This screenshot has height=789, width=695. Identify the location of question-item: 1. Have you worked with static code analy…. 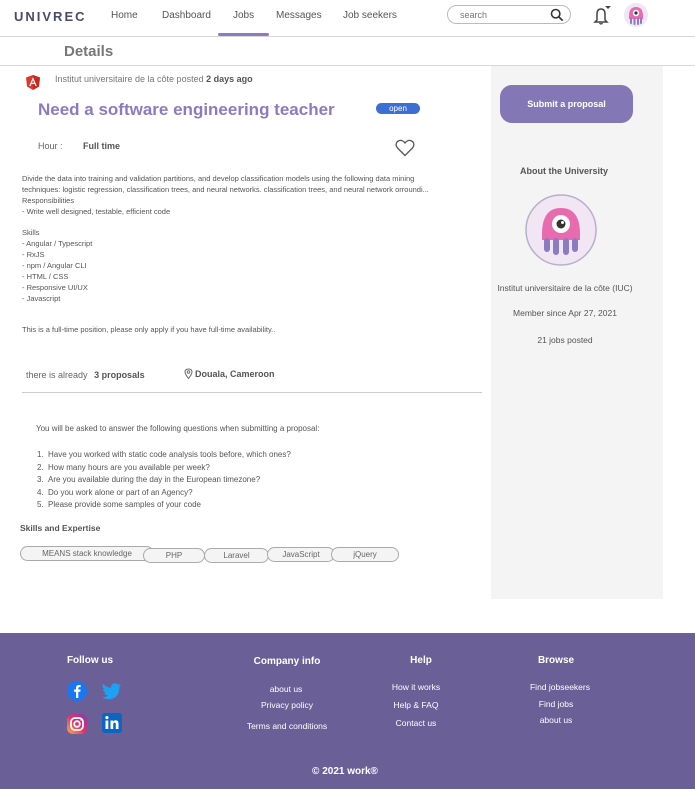
(164, 454).